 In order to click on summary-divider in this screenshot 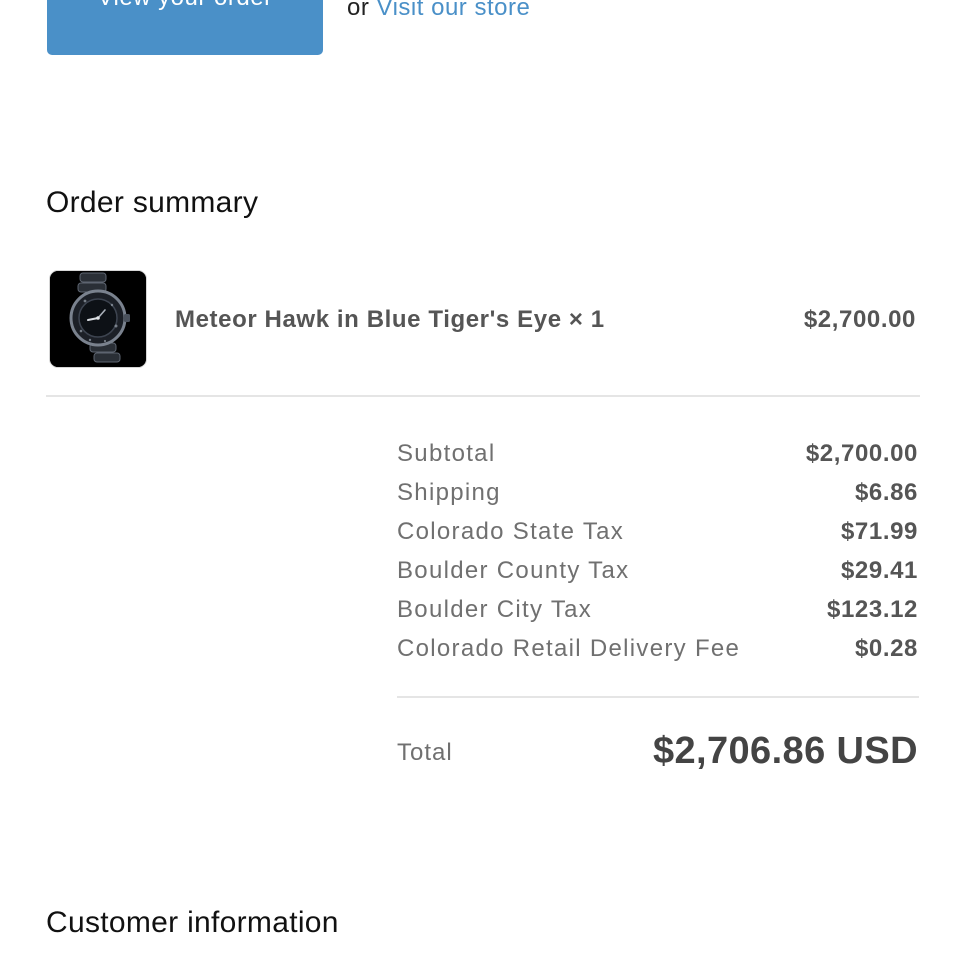, I will do `click(483, 396)`.